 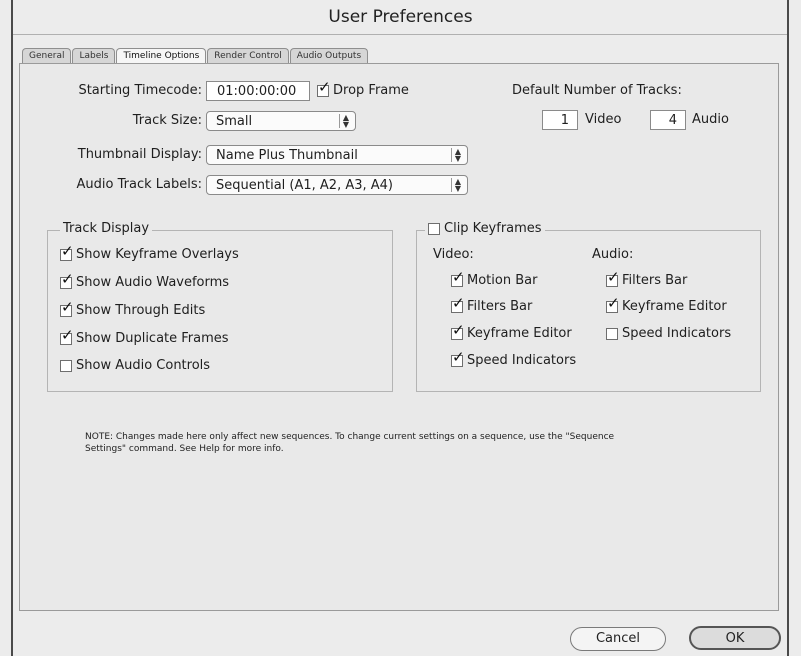 What do you see at coordinates (603, 119) in the screenshot?
I see `video-tracks-label: Video` at bounding box center [603, 119].